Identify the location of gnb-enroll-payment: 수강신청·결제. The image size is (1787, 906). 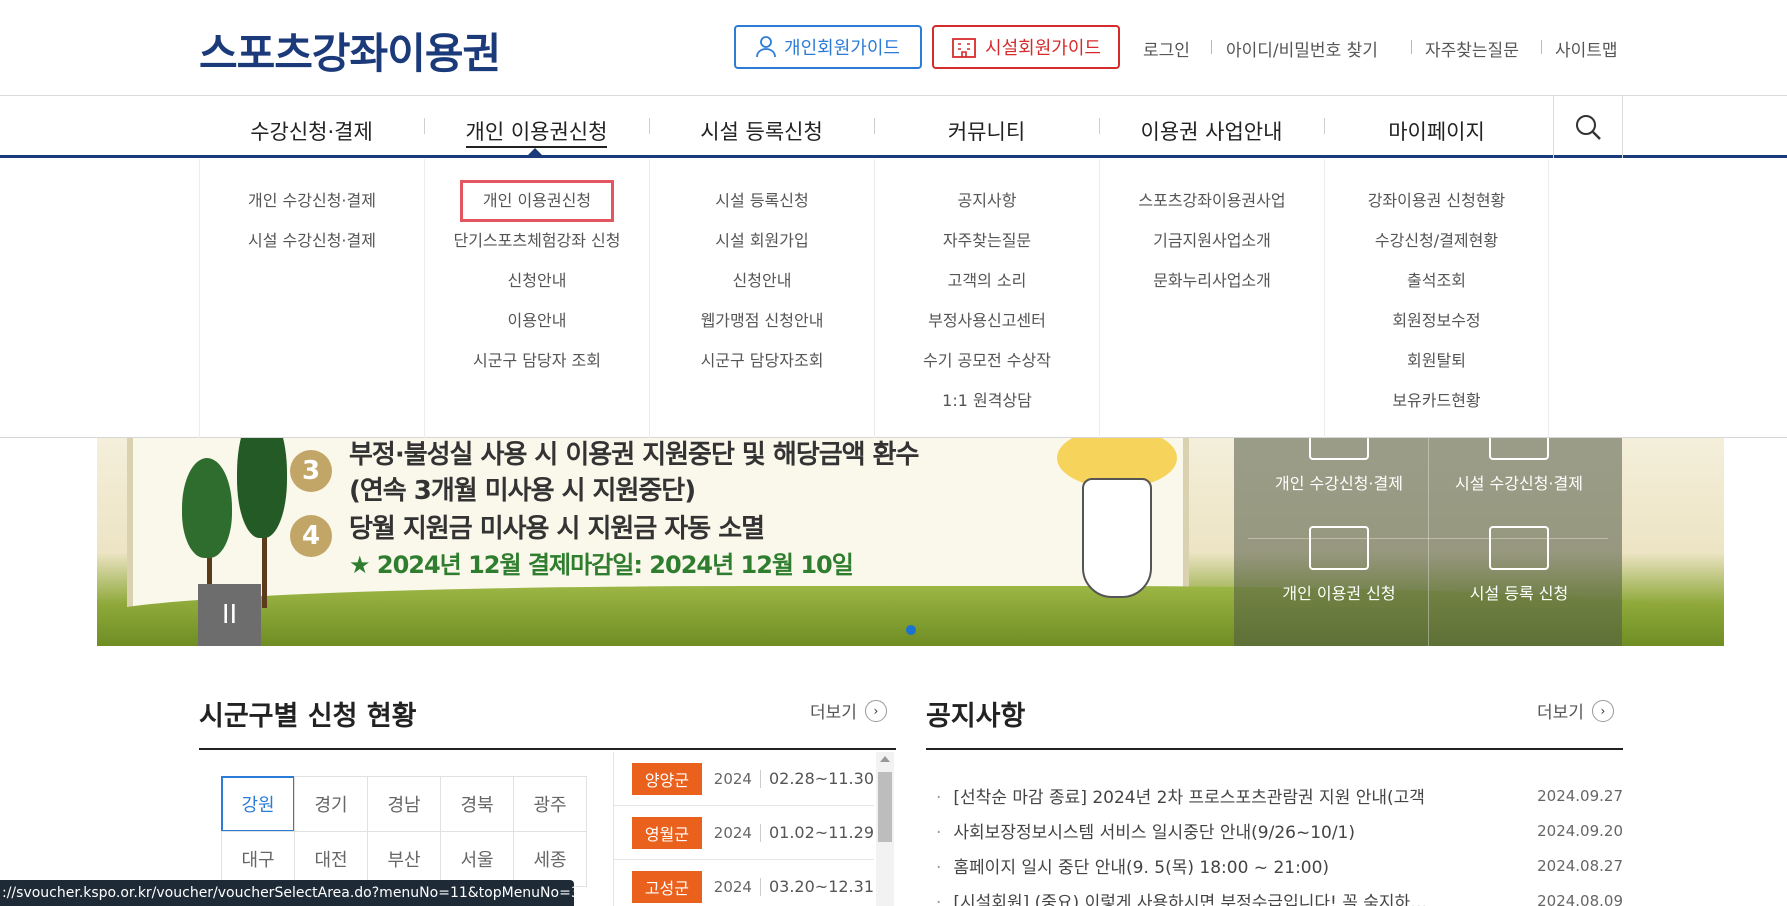
(311, 131).